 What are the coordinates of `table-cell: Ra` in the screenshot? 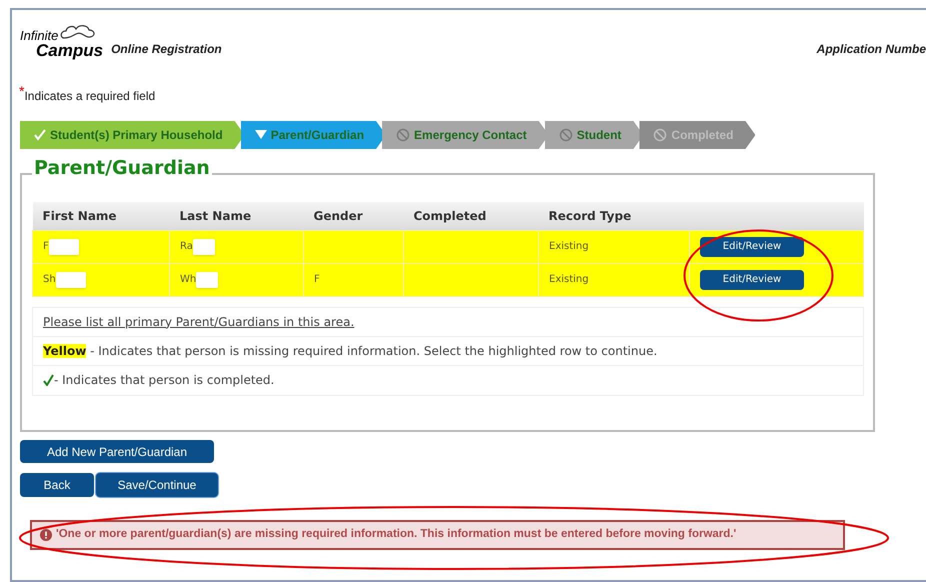 It's located at (237, 246).